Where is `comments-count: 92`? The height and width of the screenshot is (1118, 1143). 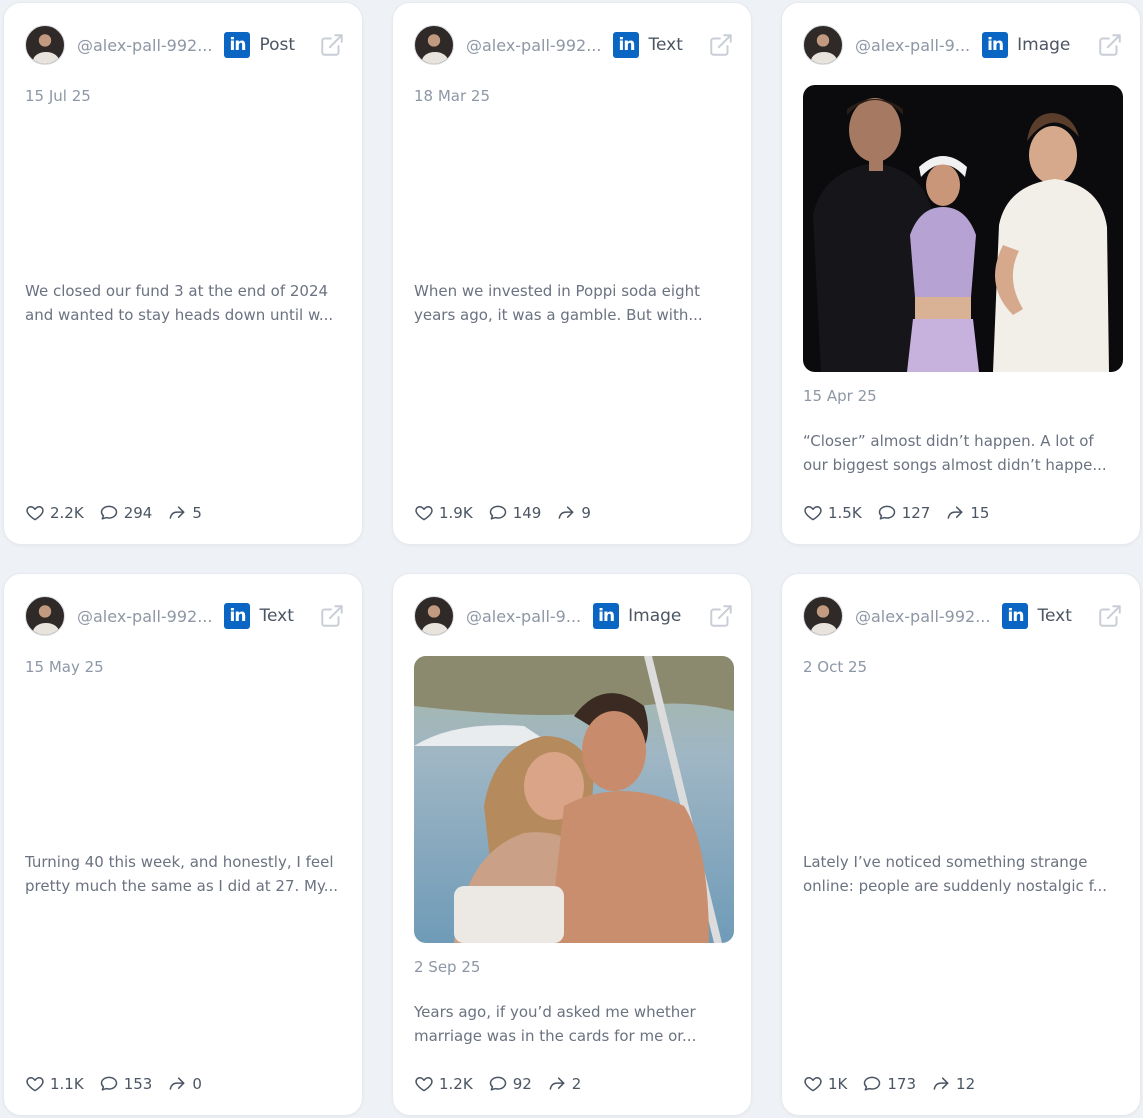
comments-count: 92 is located at coordinates (522, 1084).